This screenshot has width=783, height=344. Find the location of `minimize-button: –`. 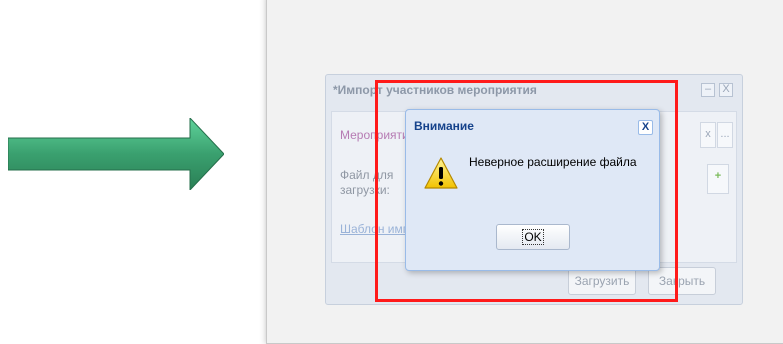

minimize-button: – is located at coordinates (708, 90).